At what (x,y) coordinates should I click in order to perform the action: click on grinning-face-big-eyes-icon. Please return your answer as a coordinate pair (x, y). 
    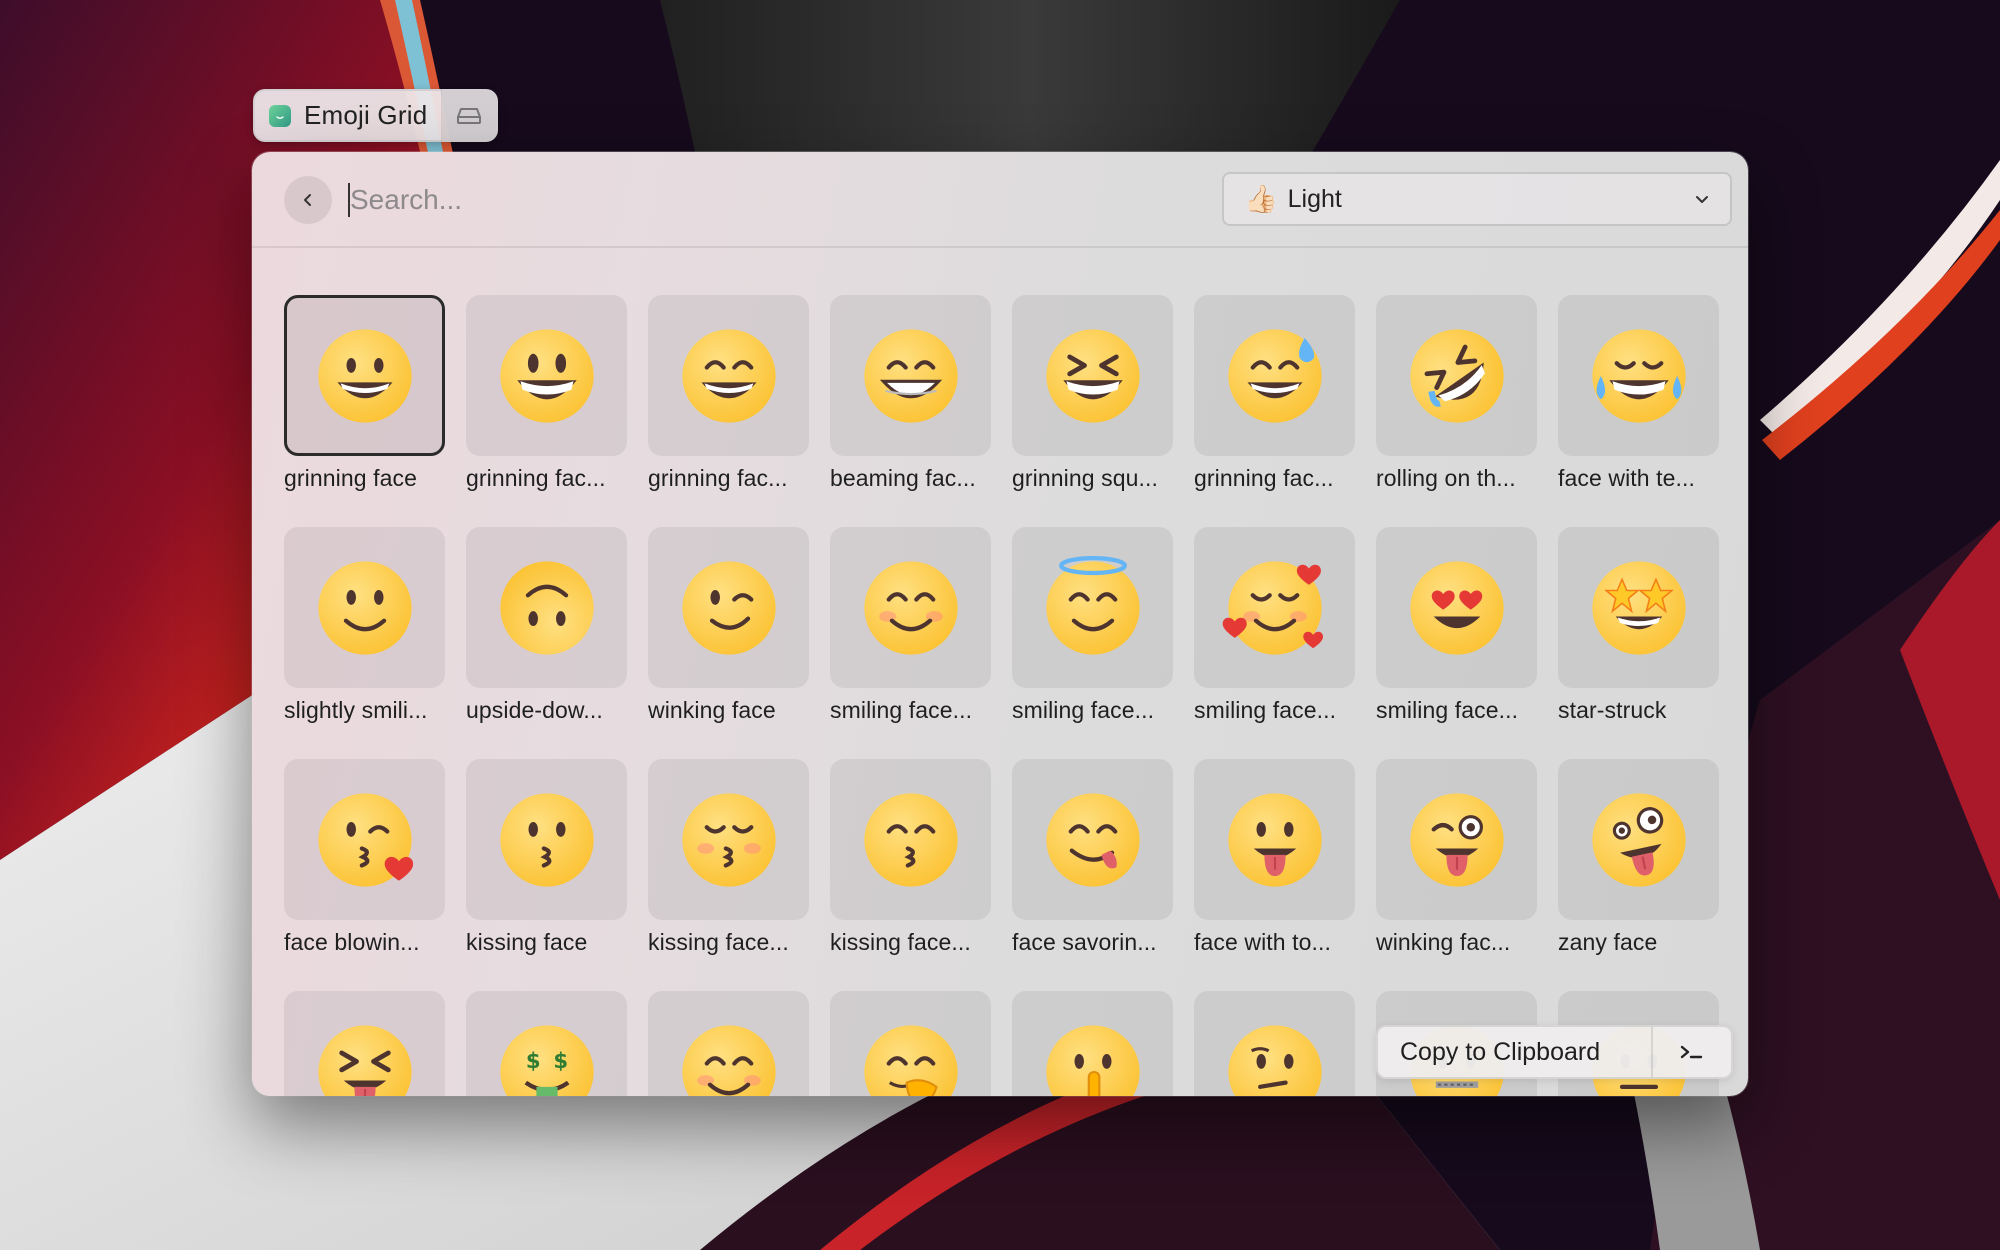
    Looking at the image, I should click on (546, 375).